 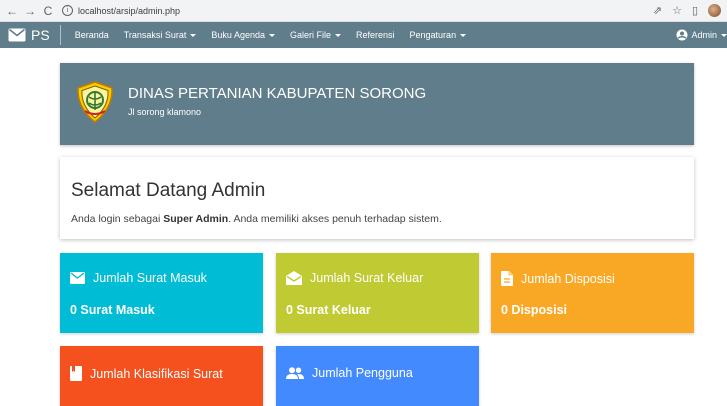 I want to click on welcome-title: Selamat Datang Admin, so click(x=168, y=190).